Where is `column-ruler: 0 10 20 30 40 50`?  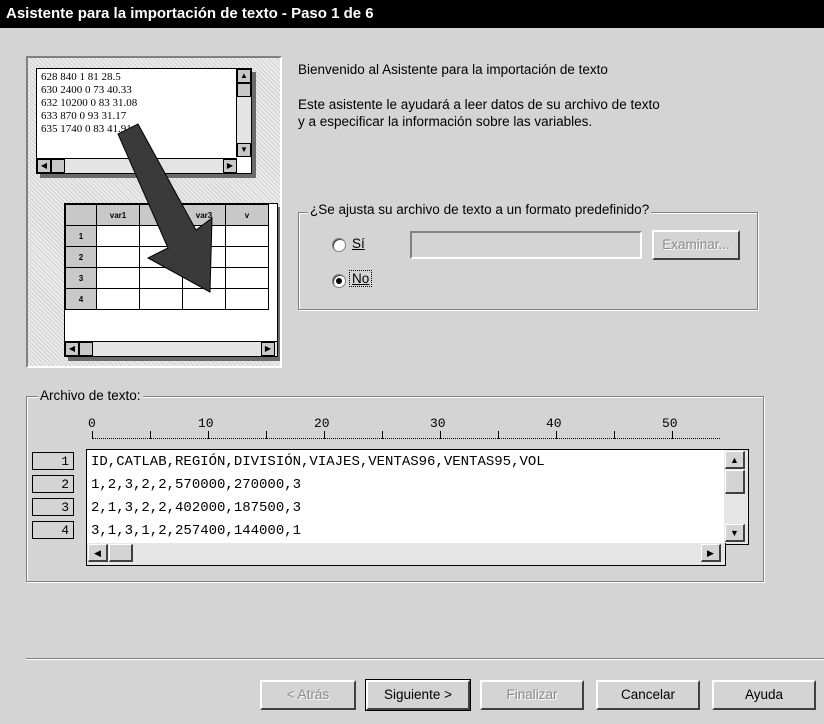 column-ruler: 0 10 20 30 40 50 is located at coordinates (403, 429).